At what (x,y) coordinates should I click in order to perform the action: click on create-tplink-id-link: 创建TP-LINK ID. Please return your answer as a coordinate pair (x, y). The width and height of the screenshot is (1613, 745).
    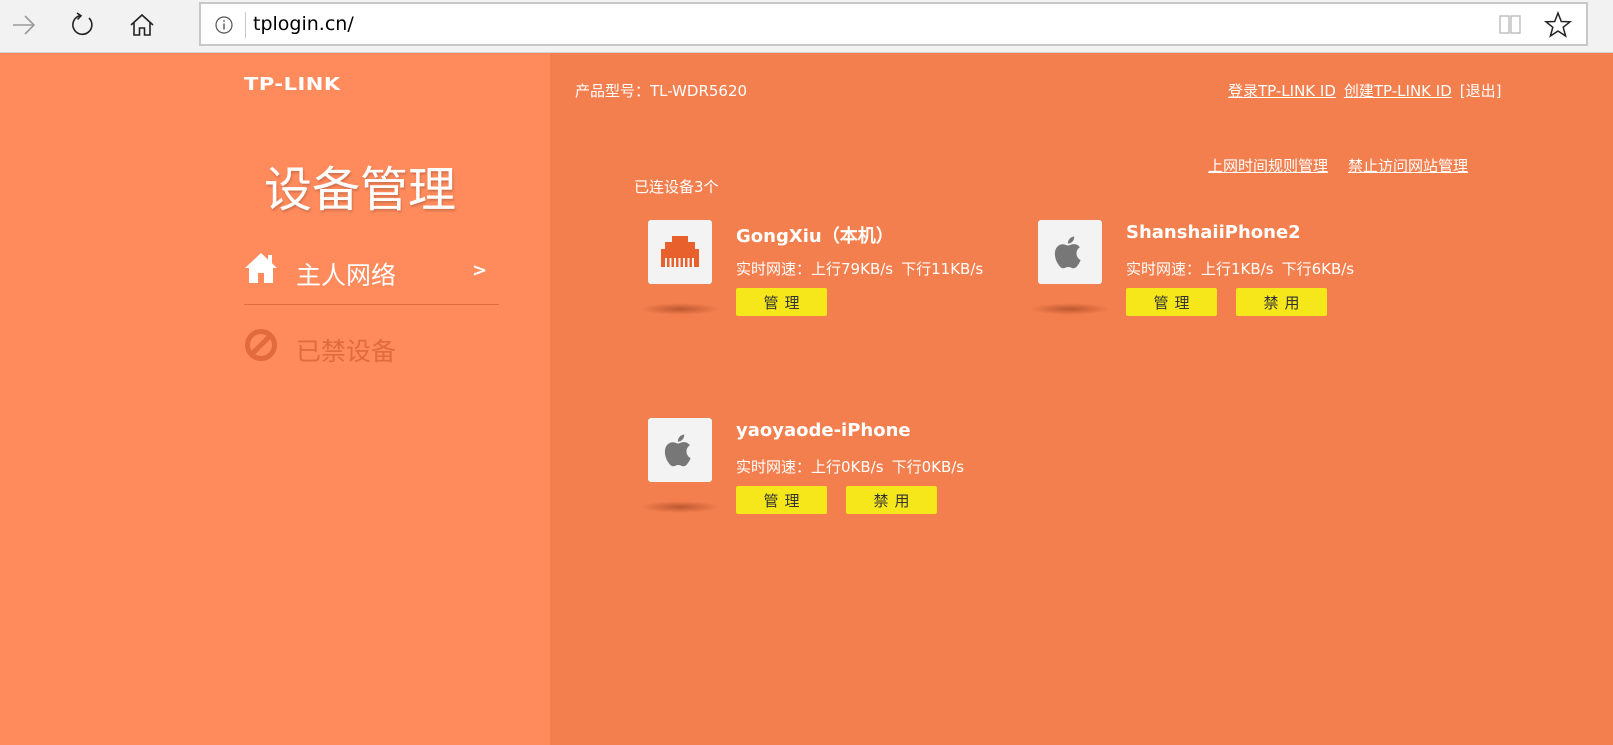
    Looking at the image, I should click on (1398, 91).